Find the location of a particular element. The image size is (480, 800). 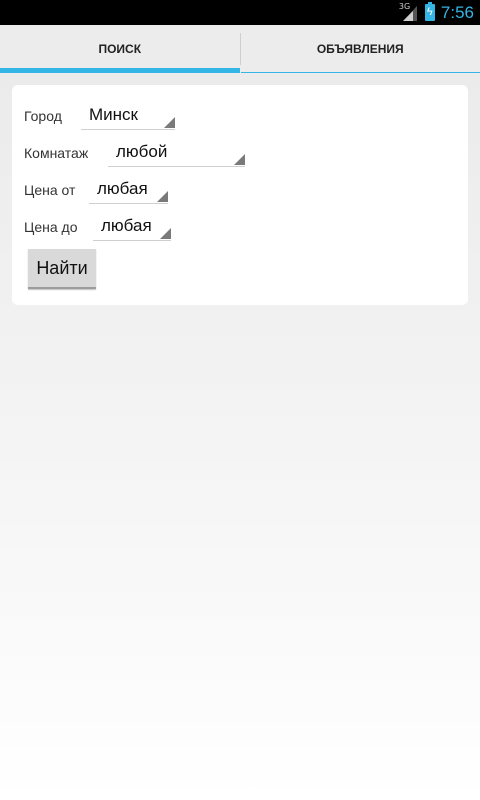

price-from-spinner: любая is located at coordinates (128, 189).